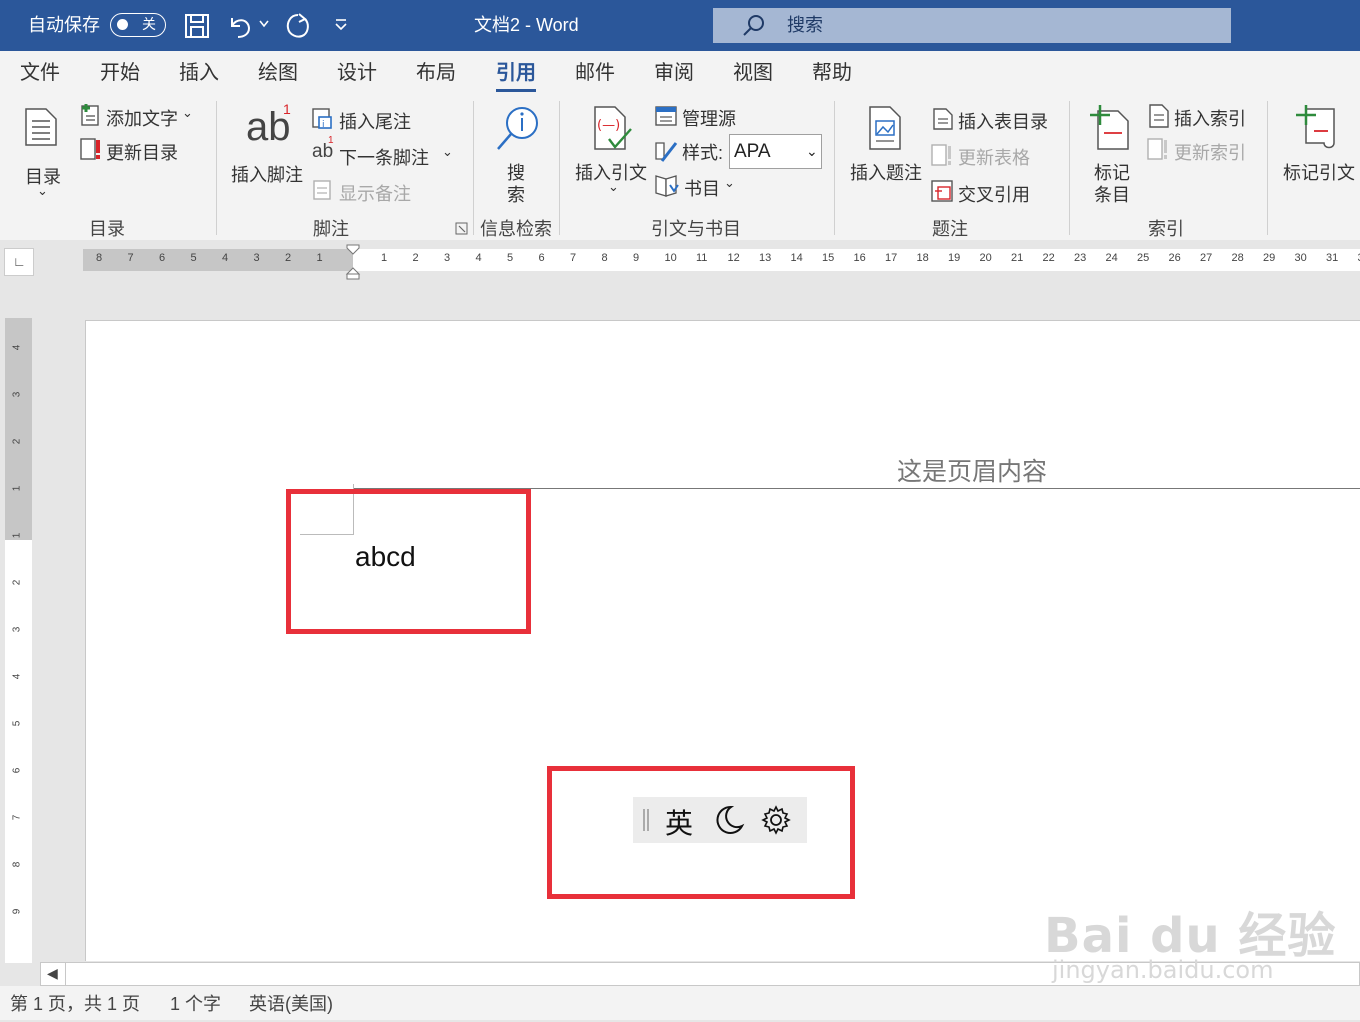  What do you see at coordinates (353, 262) in the screenshot?
I see `indent-marker-icon` at bounding box center [353, 262].